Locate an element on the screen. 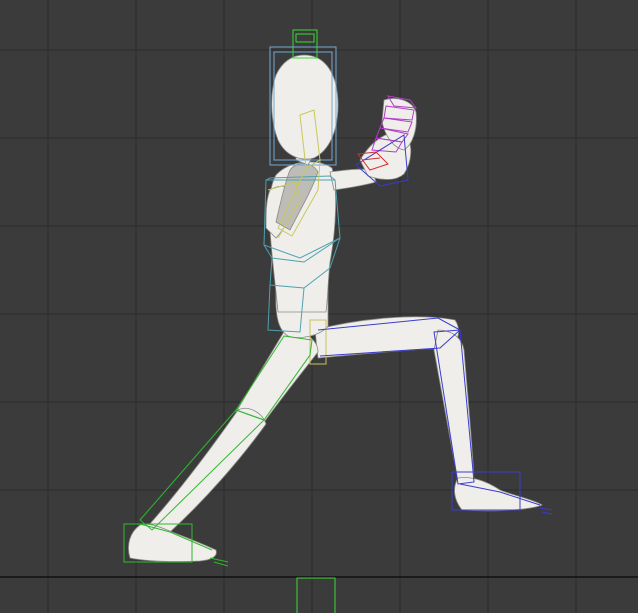  foot-control-icon is located at coordinates (316, 595).